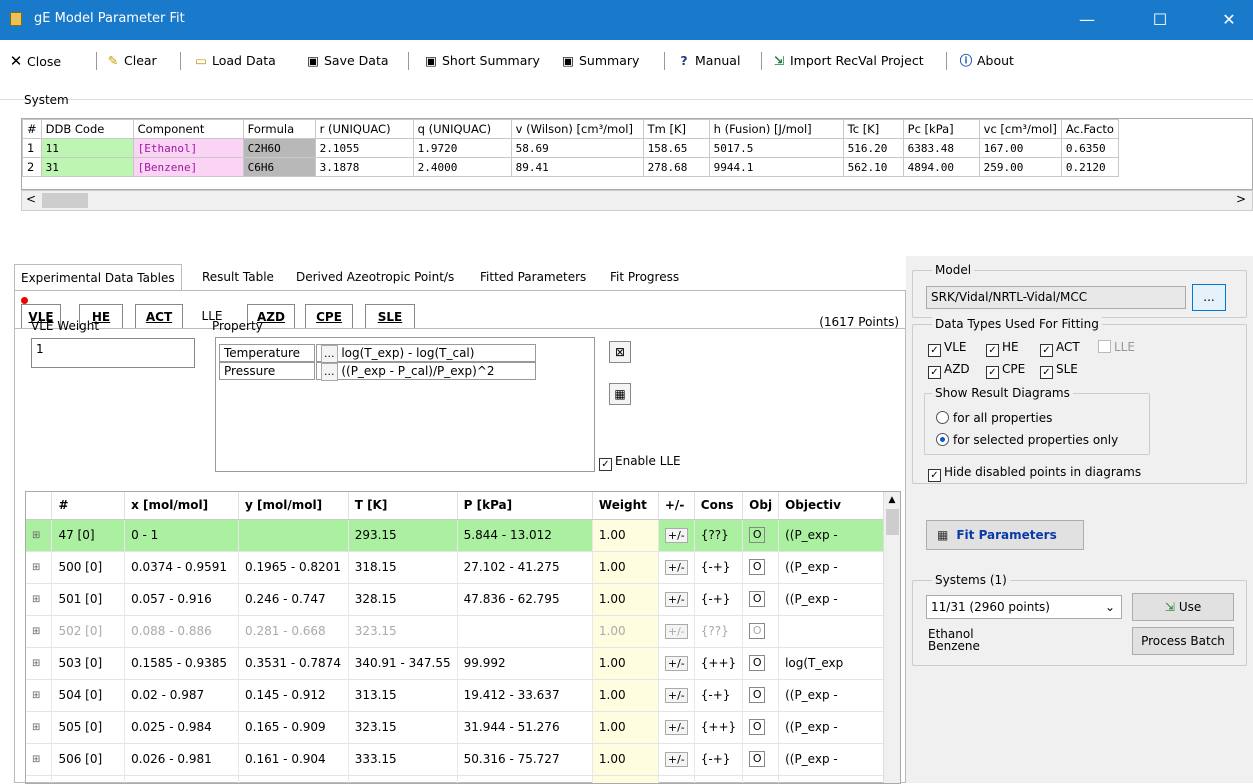  I want to click on grid-cell: 502 [0], so click(88, 631).